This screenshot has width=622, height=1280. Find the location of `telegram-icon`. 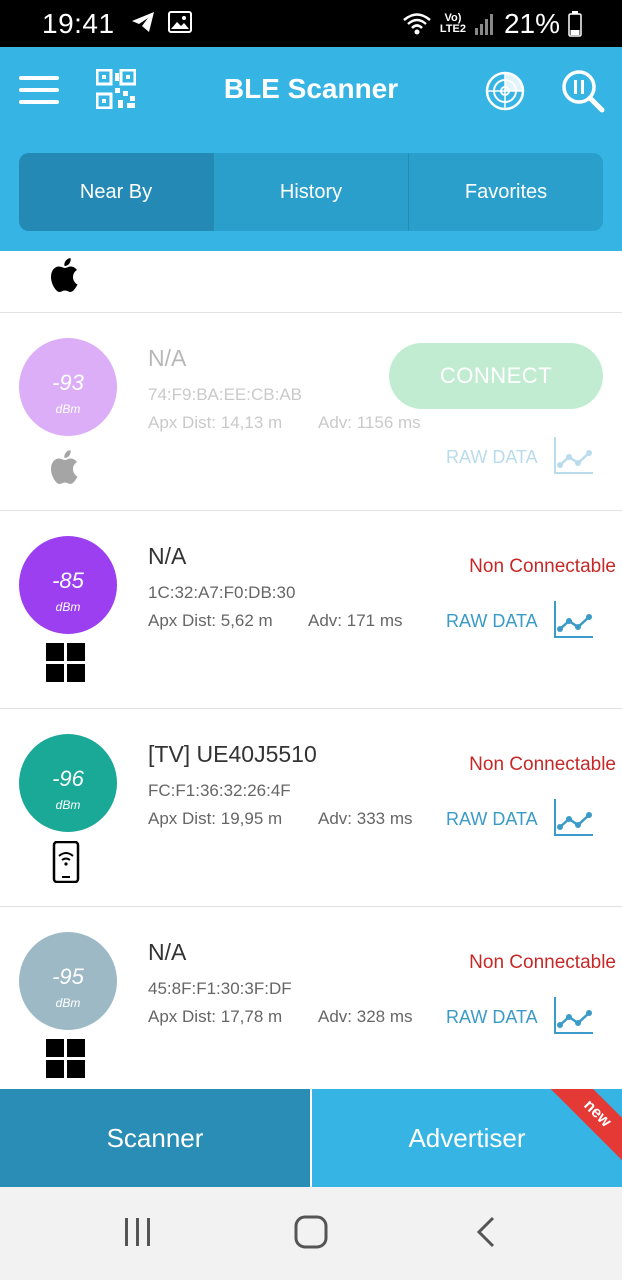

telegram-icon is located at coordinates (143, 22).